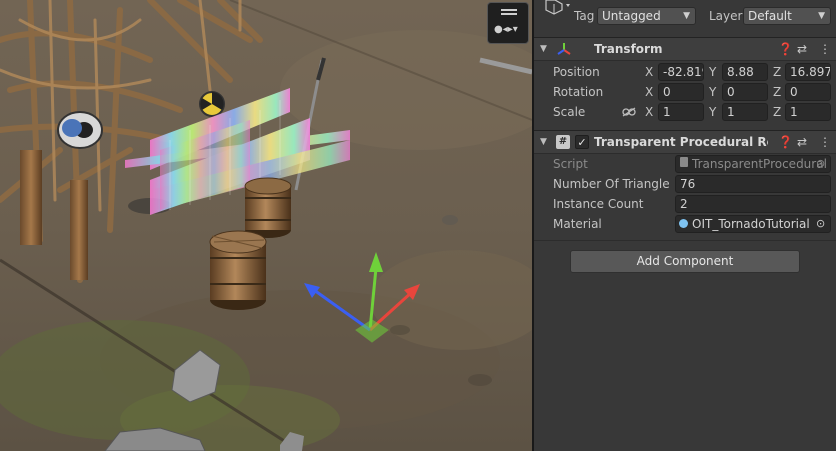 The image size is (836, 451). What do you see at coordinates (808, 92) in the screenshot?
I see `rotation-z-field: 0` at bounding box center [808, 92].